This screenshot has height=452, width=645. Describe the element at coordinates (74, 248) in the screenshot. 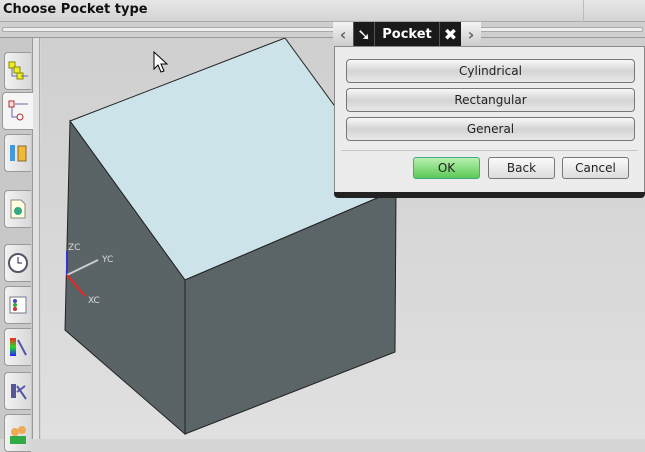

I see `zc-label: ZC` at that location.